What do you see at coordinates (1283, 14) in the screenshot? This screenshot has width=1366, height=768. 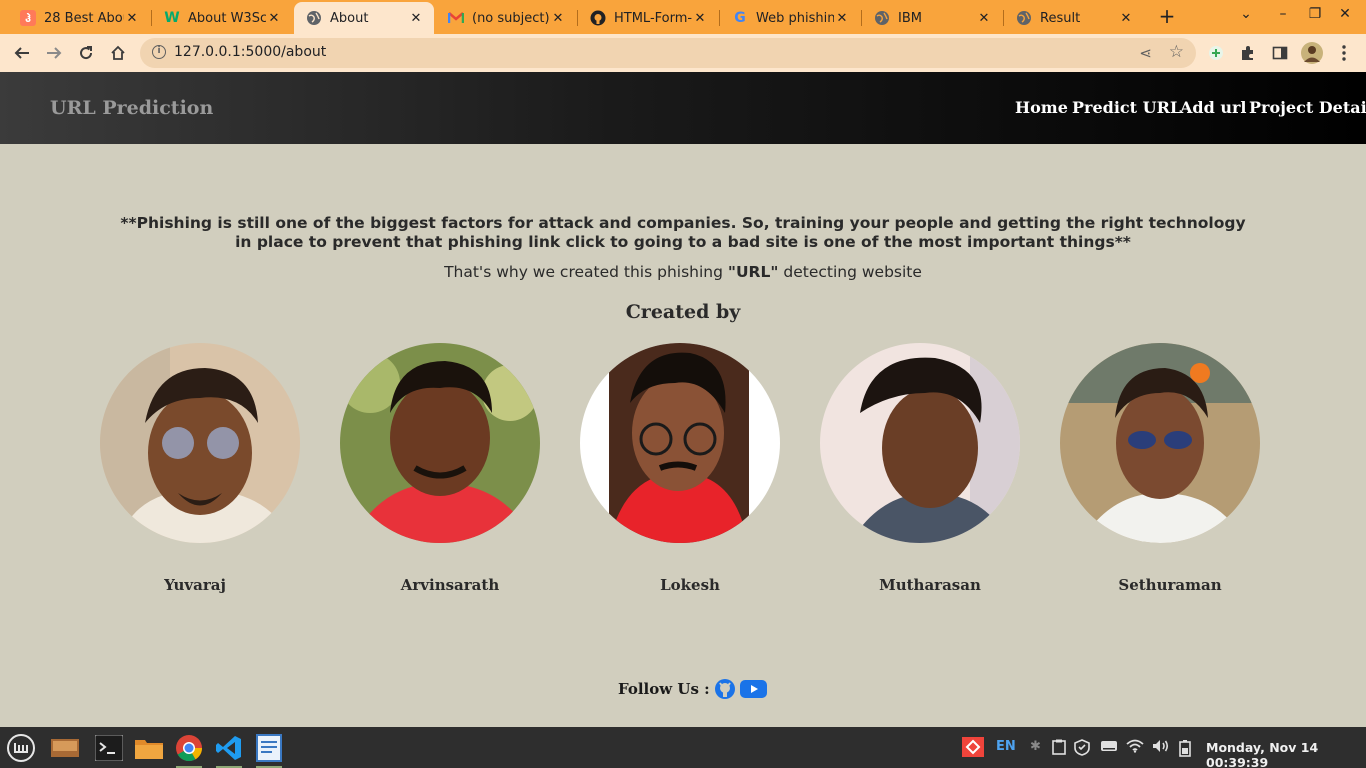 I see `minimize-icon: –` at bounding box center [1283, 14].